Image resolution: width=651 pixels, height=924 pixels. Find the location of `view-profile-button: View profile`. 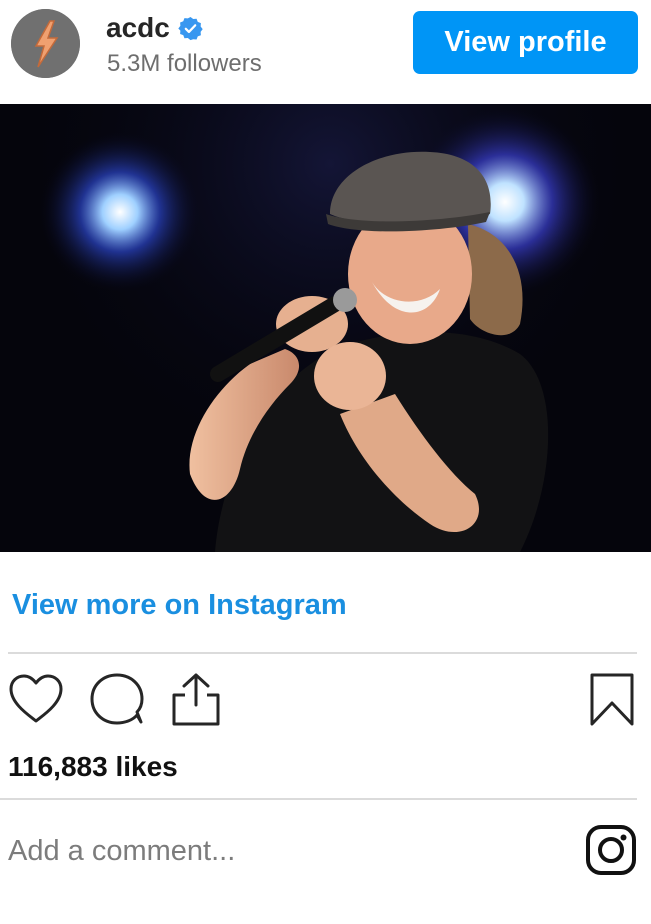

view-profile-button: View profile is located at coordinates (525, 42).